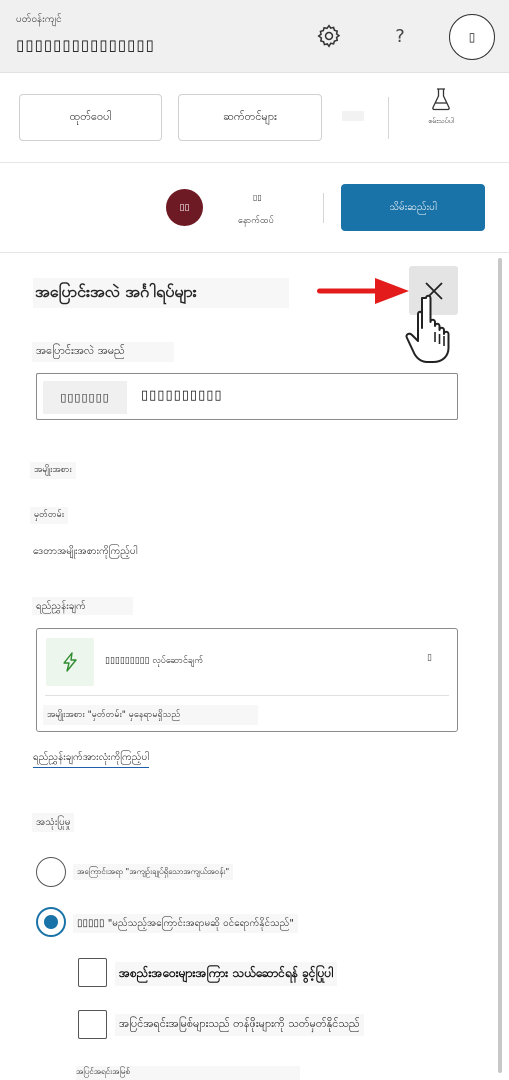 The width and height of the screenshot is (509, 1080). I want to click on trigger-name: ▯▯▯▯▯▯▯▯▯ လုပ်ဆောင်ချက်, so click(154, 661).